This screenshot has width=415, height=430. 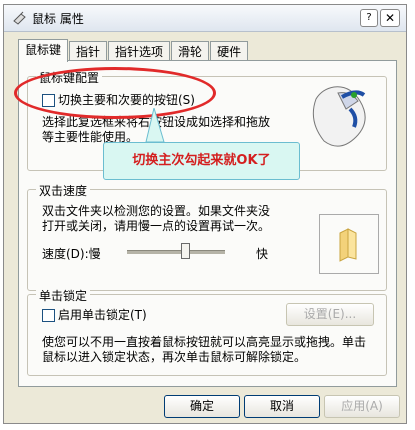 What do you see at coordinates (139, 51) in the screenshot?
I see `tab-pointer-options: 指针选项` at bounding box center [139, 51].